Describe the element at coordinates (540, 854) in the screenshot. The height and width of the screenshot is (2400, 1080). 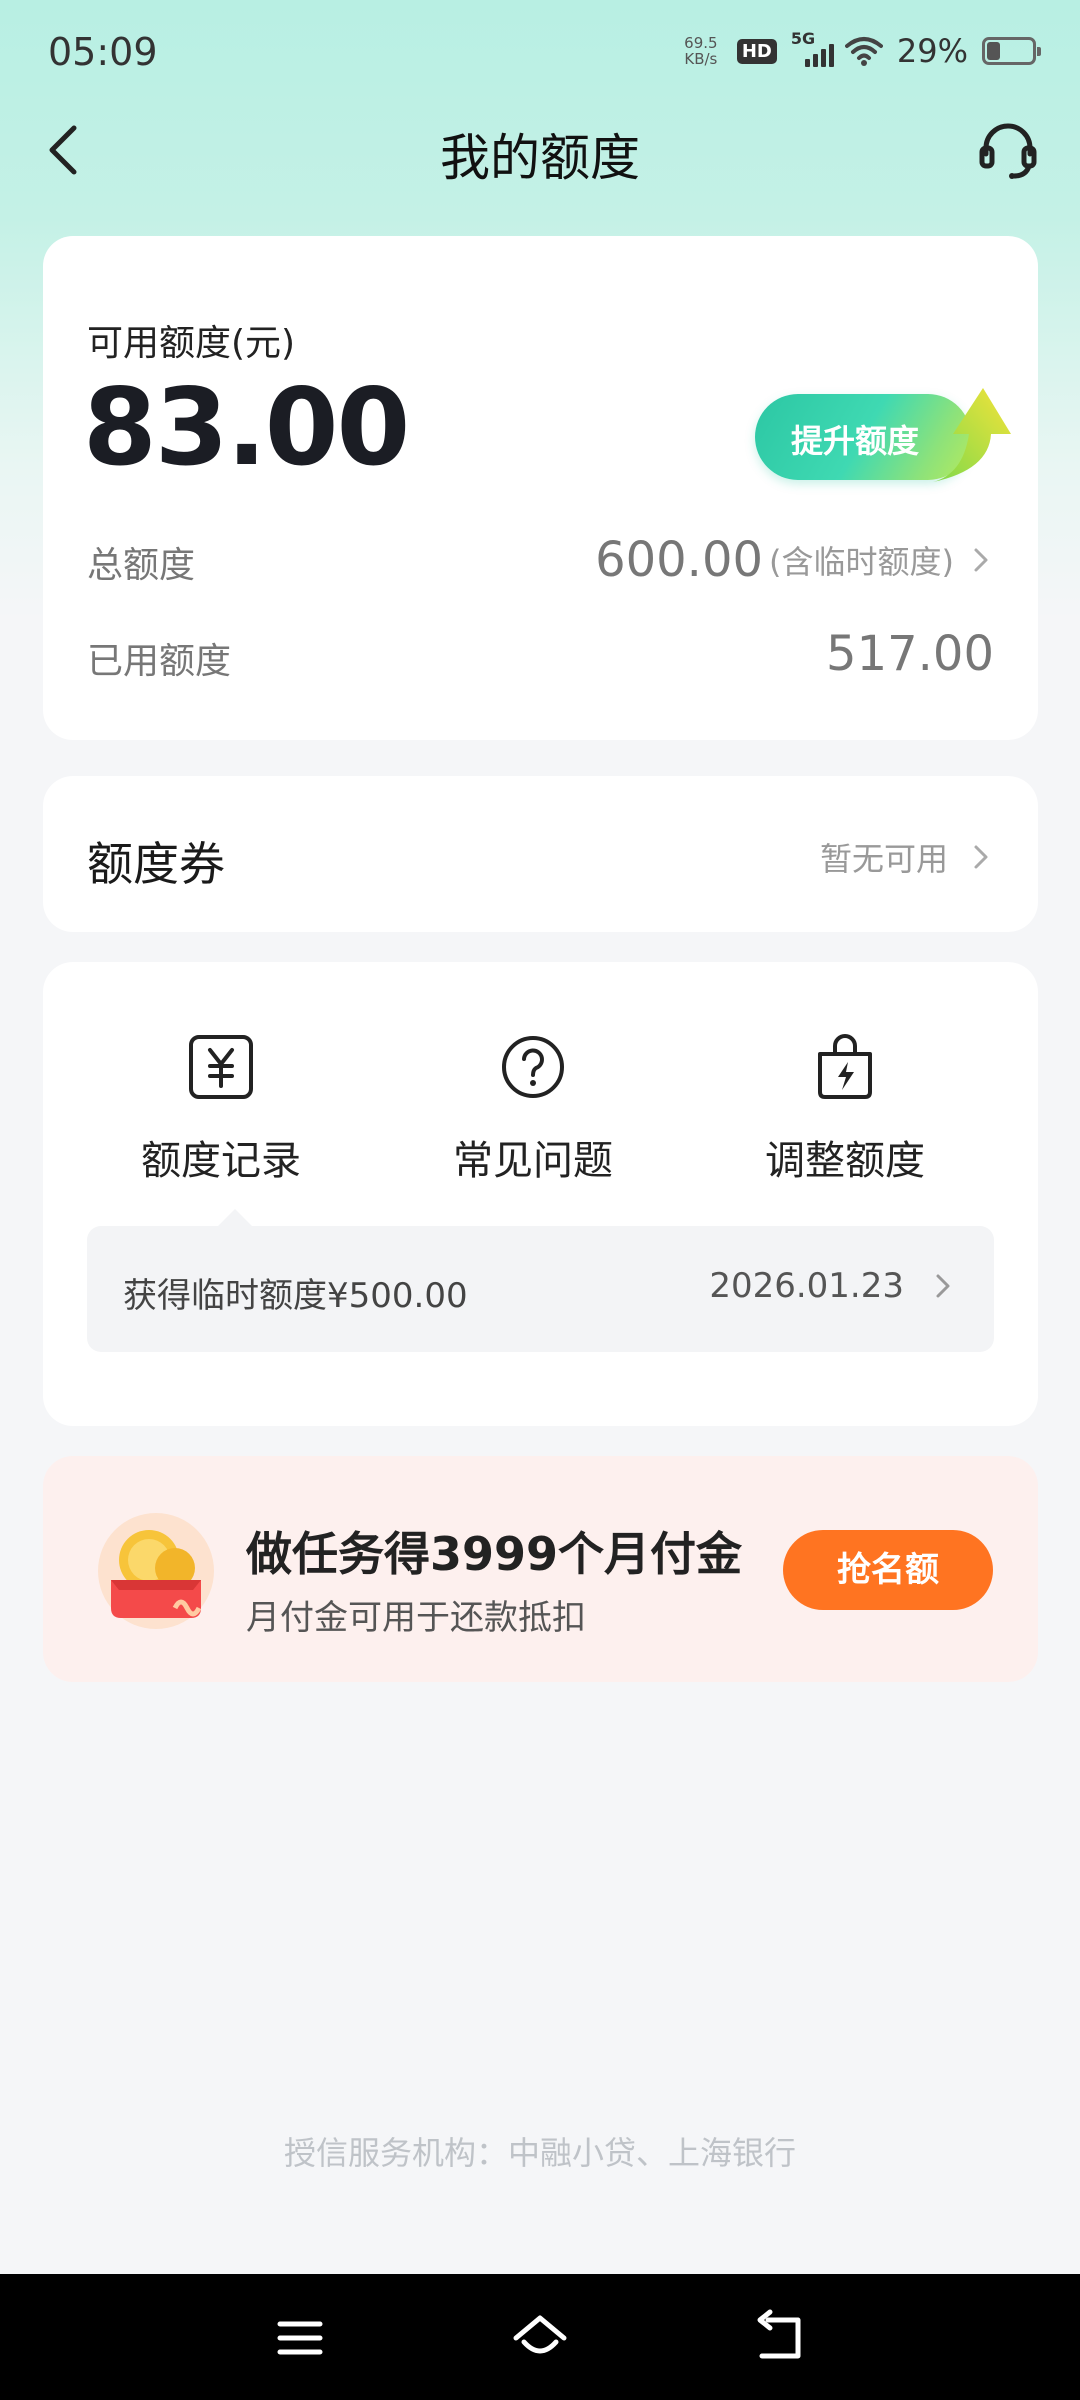
I see `quota-coupon-card: 额度券 暂无可用` at that location.